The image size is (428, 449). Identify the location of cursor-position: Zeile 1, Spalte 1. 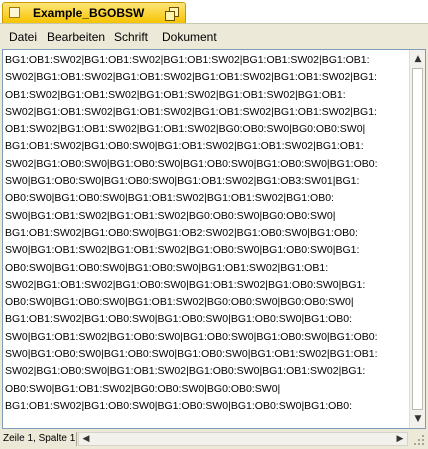
(40, 439).